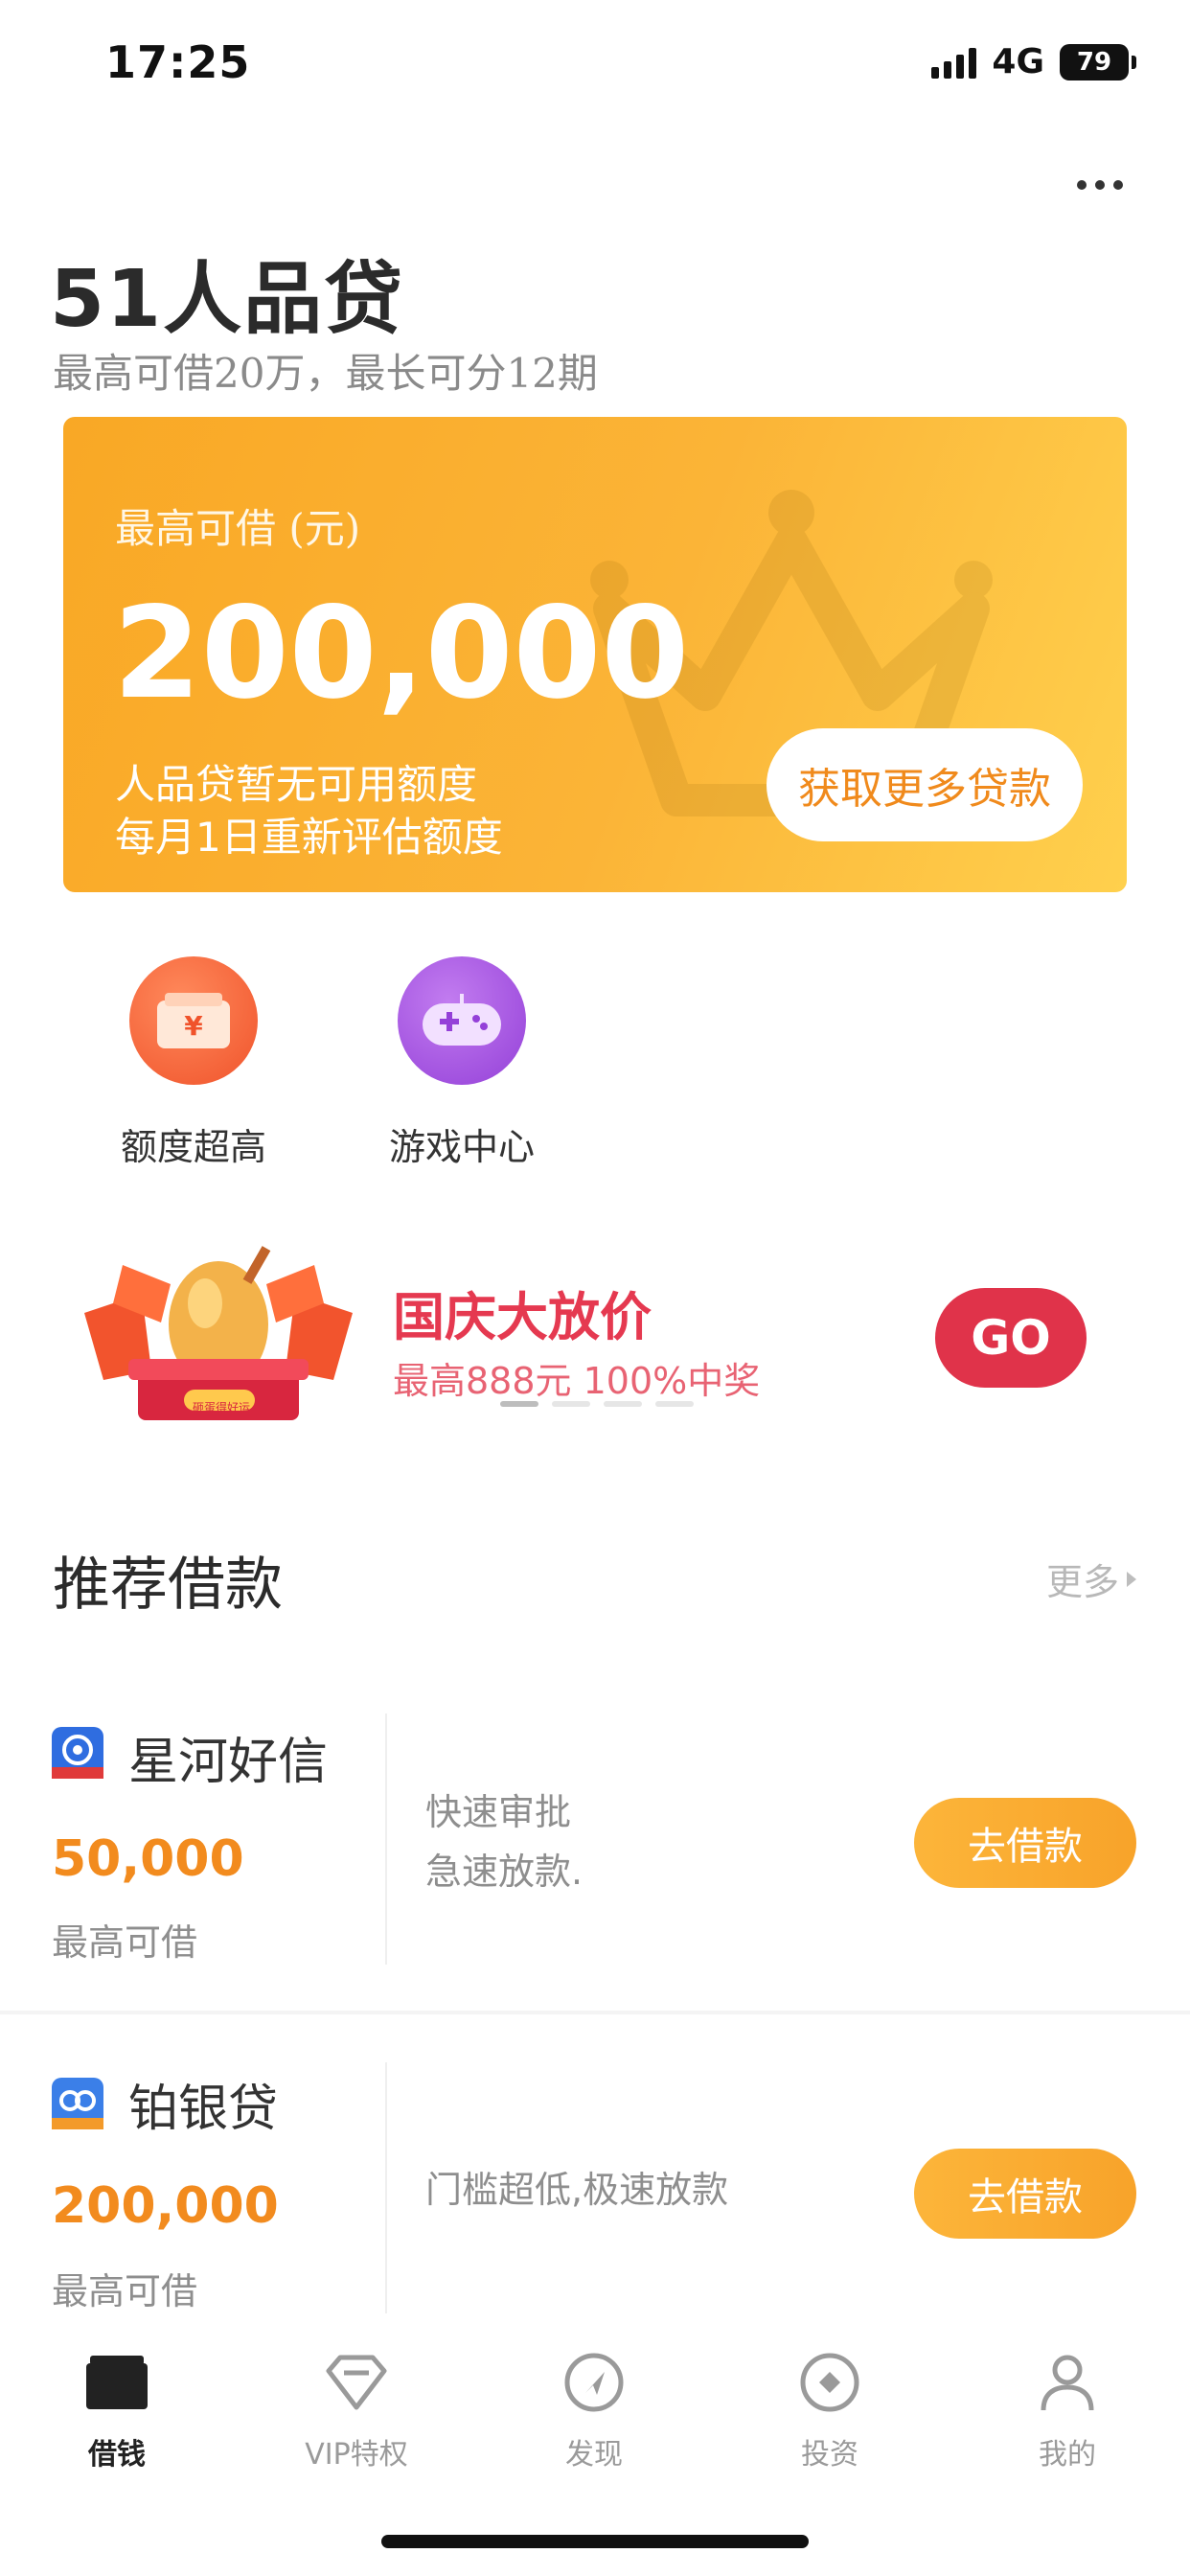 The image size is (1190, 2576). What do you see at coordinates (193, 1147) in the screenshot?
I see `quick-link-label: 额度超高` at bounding box center [193, 1147].